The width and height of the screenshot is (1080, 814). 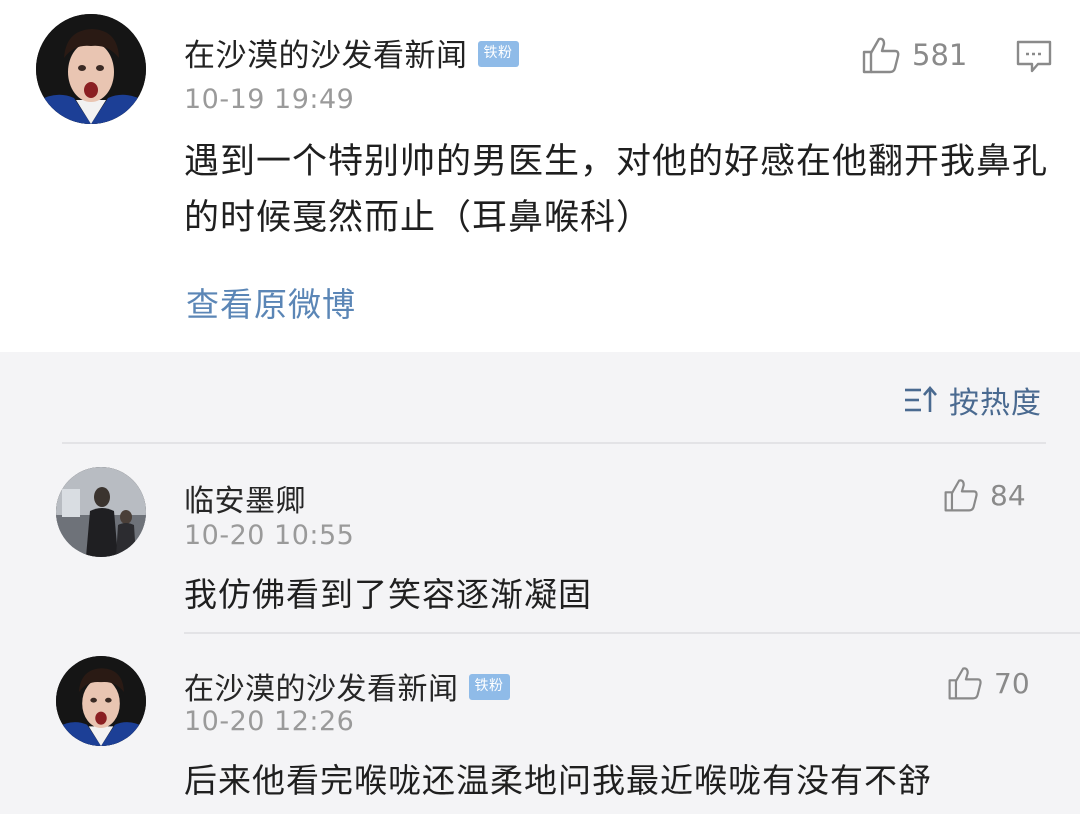 What do you see at coordinates (984, 495) in the screenshot?
I see `comment-like-button: 84` at bounding box center [984, 495].